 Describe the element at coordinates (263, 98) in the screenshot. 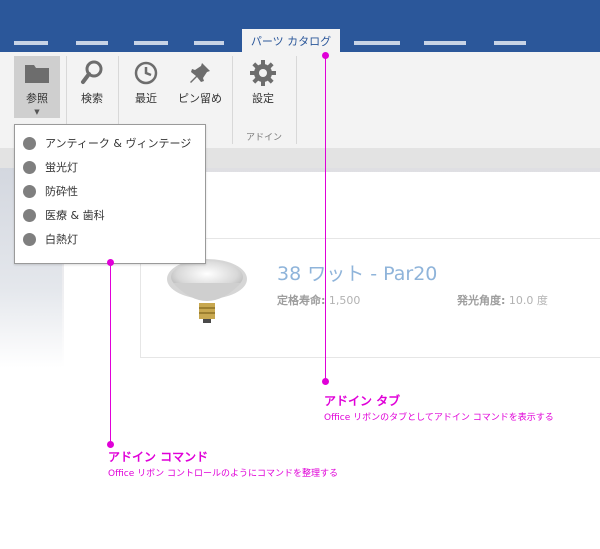

I see `settings-label: 設定` at that location.